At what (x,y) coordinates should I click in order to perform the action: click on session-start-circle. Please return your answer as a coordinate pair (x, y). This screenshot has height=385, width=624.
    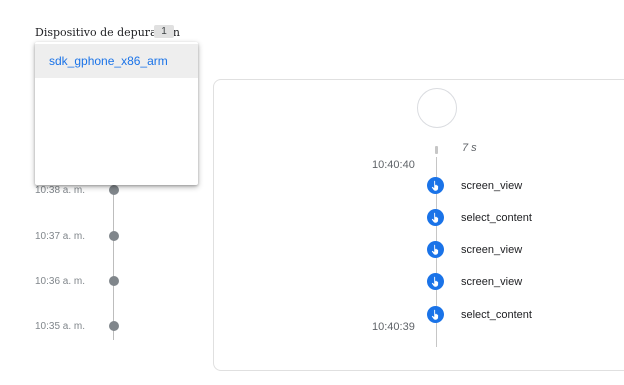
    Looking at the image, I should click on (437, 108).